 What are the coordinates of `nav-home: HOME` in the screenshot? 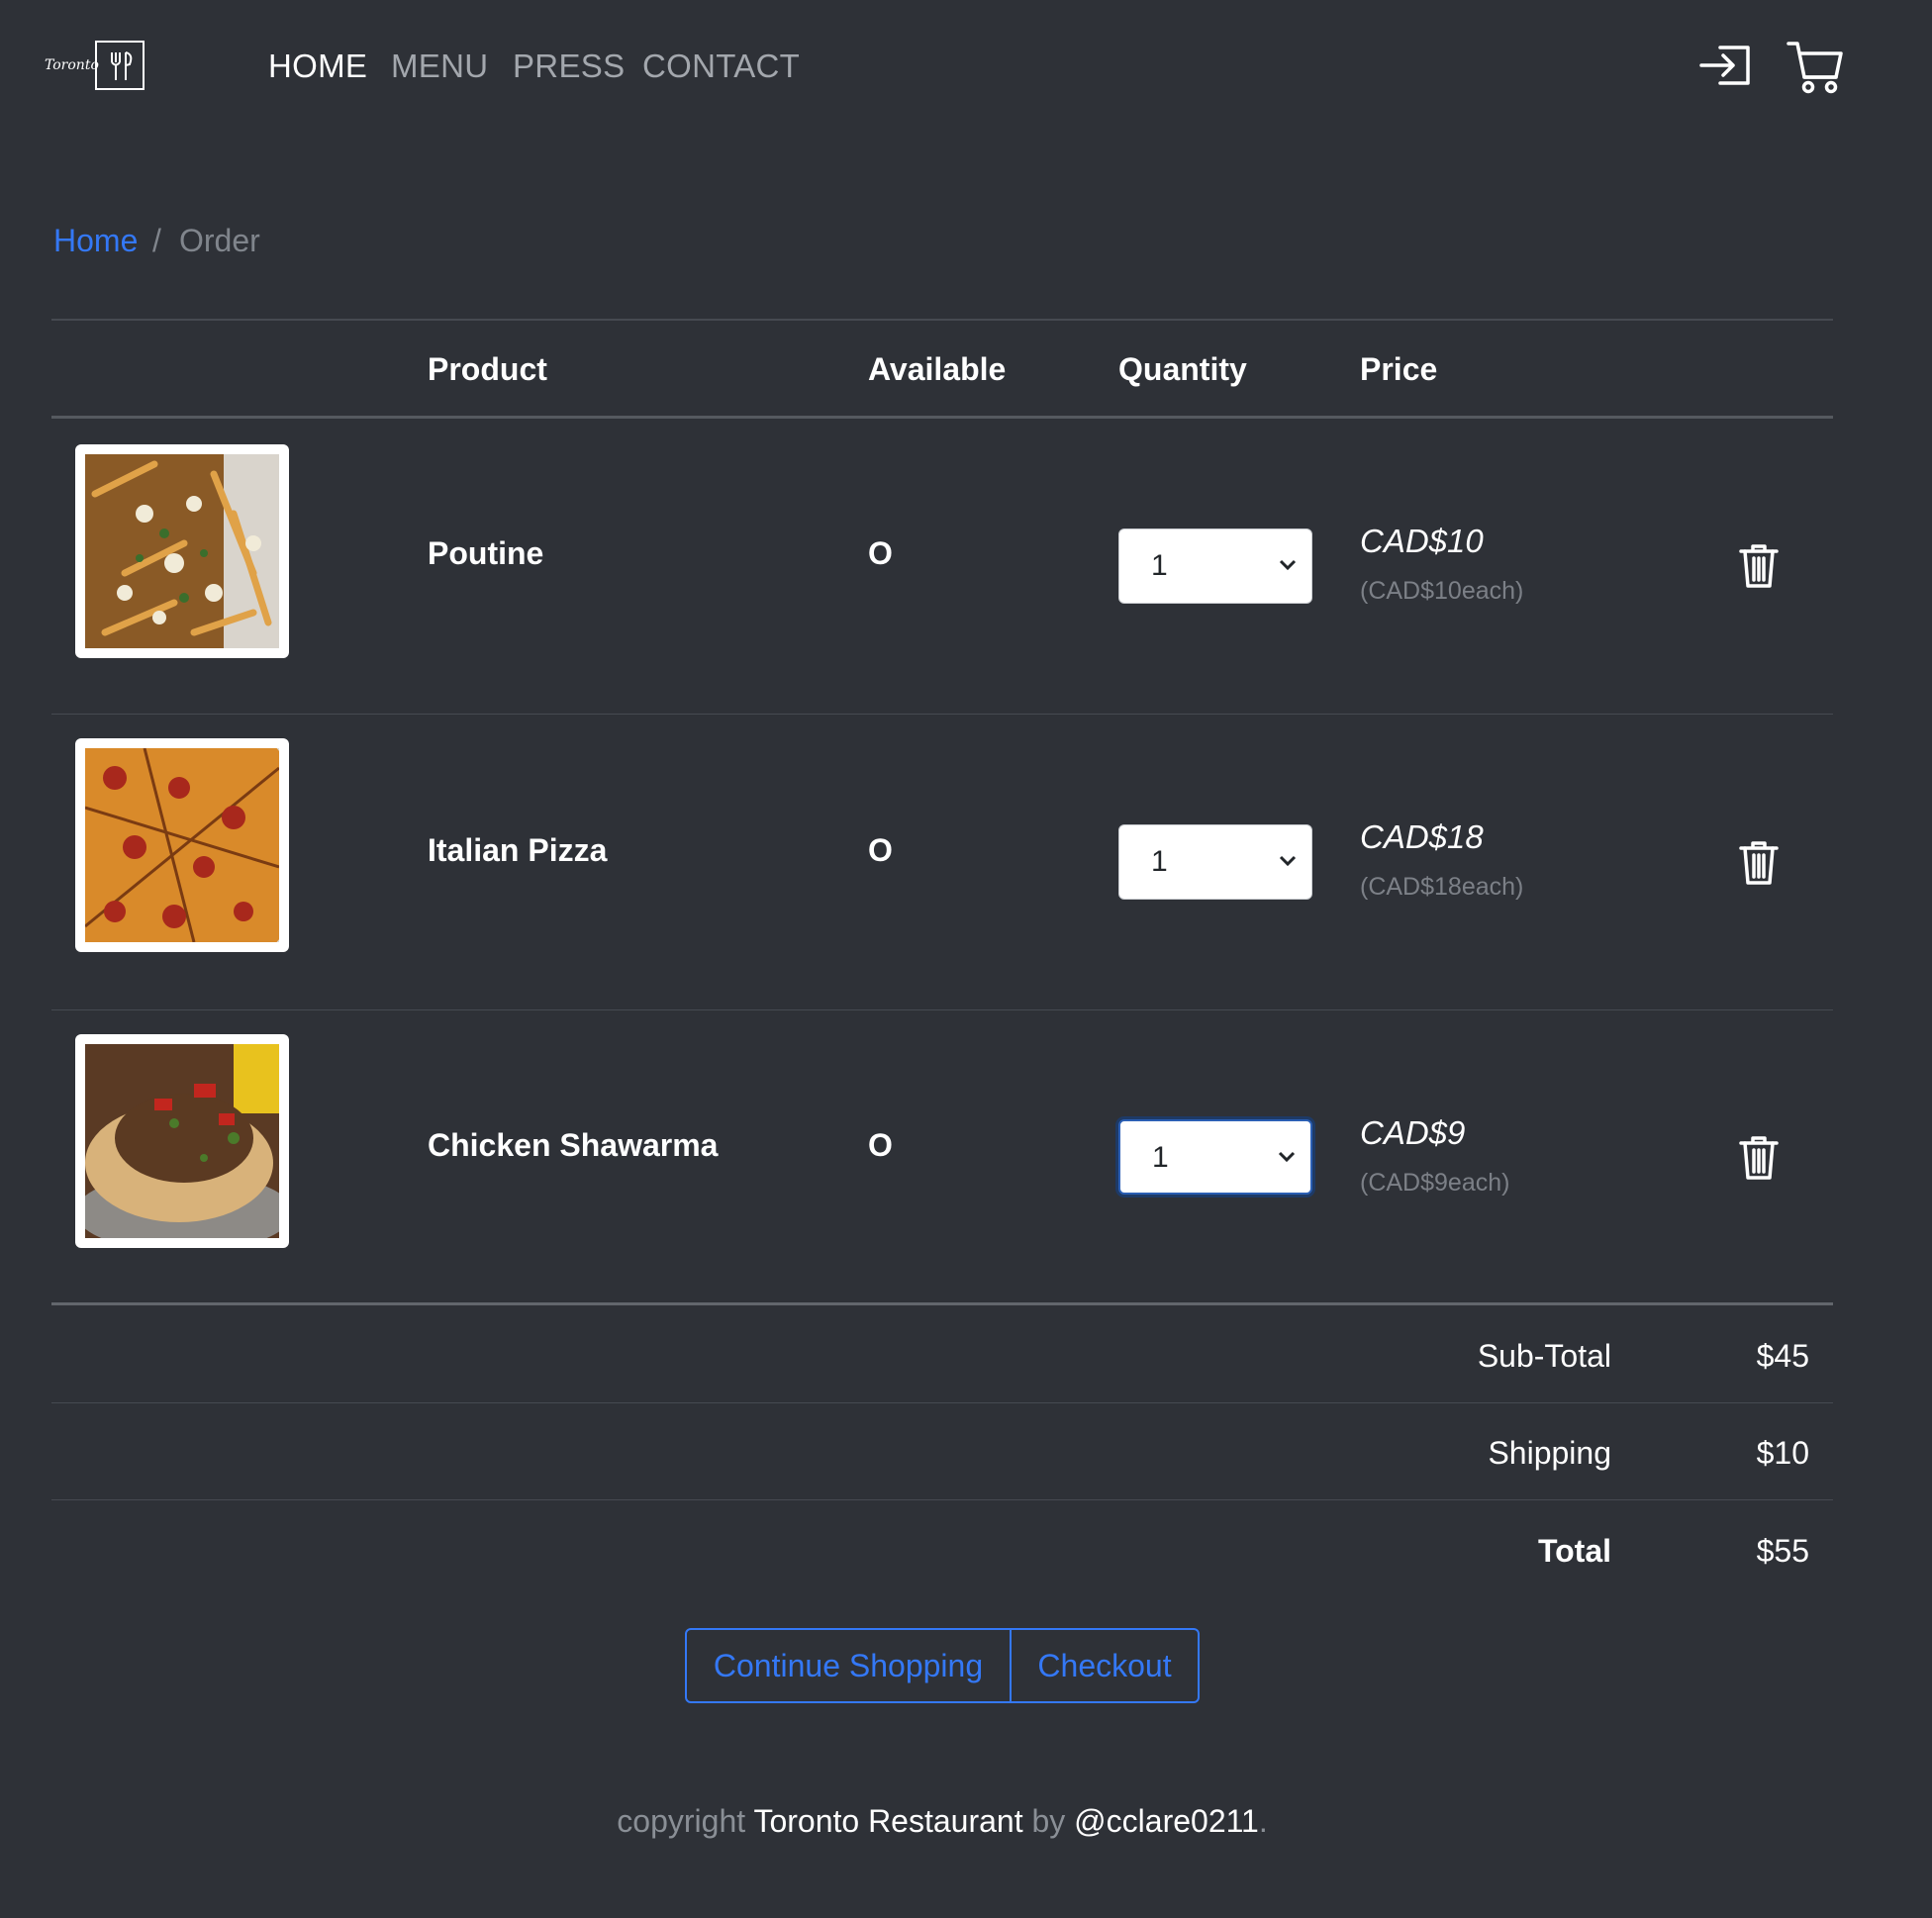 It's located at (317, 66).